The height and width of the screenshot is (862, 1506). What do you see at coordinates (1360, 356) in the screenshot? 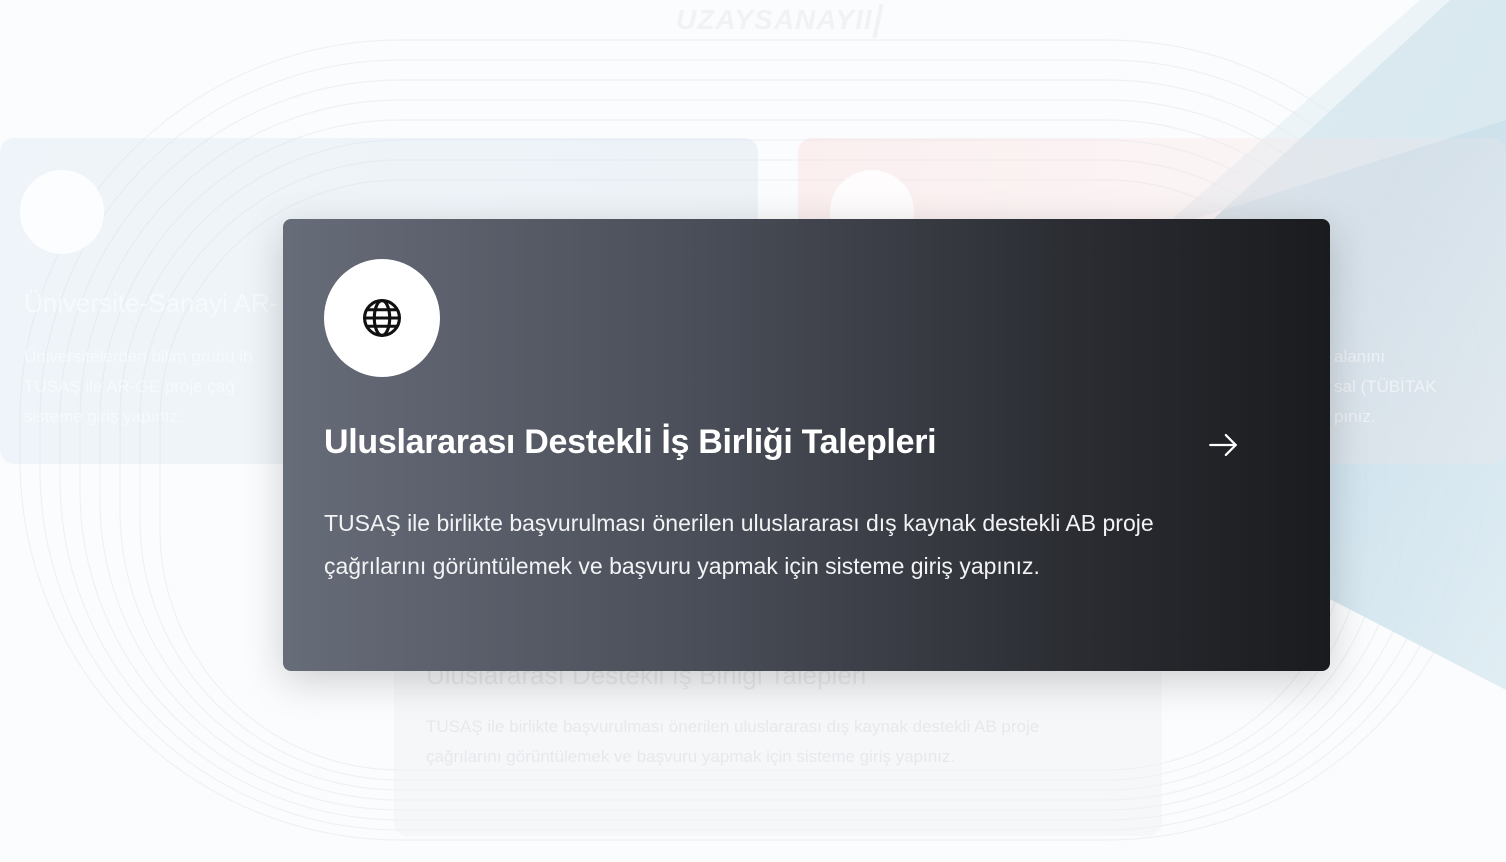
I see `background-card-text: alanını` at bounding box center [1360, 356].